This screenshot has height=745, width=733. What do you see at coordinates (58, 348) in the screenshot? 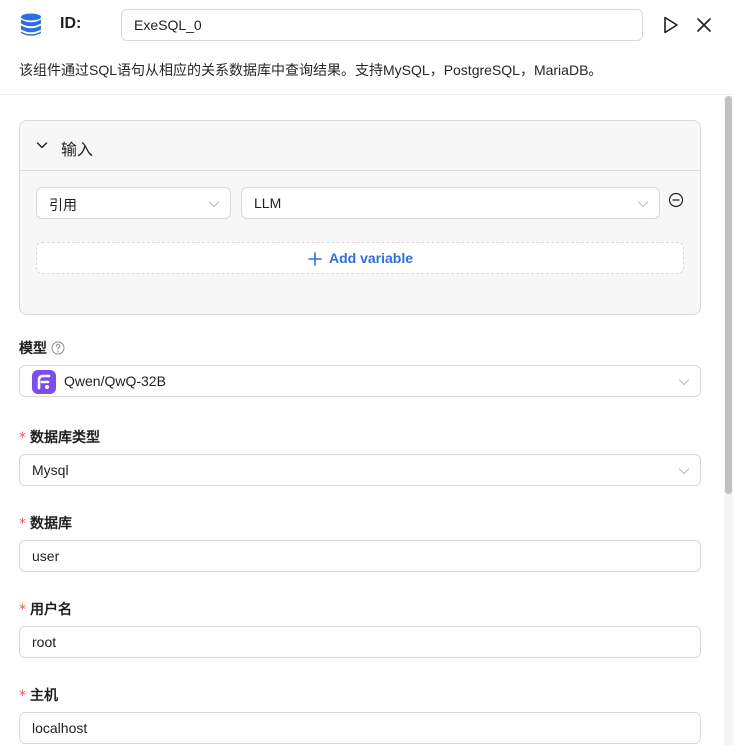
I see `question-circle-icon` at bounding box center [58, 348].